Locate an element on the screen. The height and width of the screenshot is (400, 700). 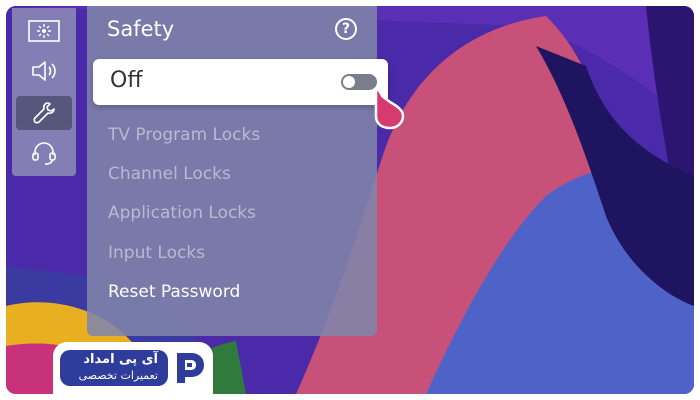
rail-item-support is located at coordinates (44, 153).